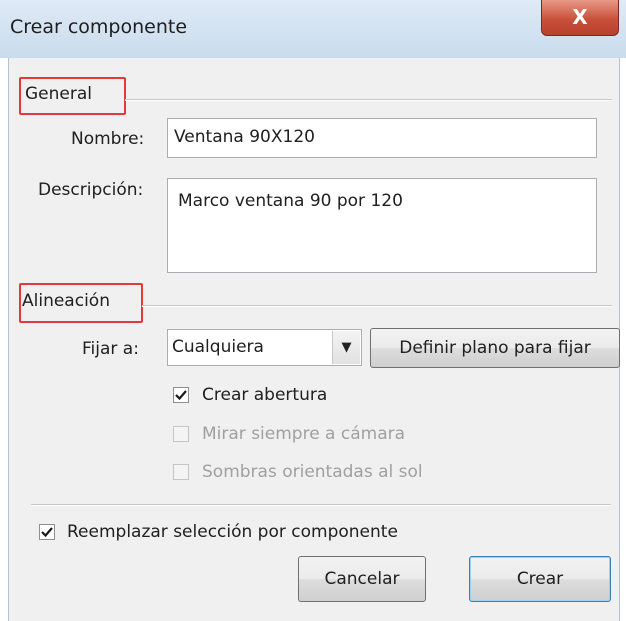  I want to click on name-field-value: Ventana 90X120, so click(244, 137).